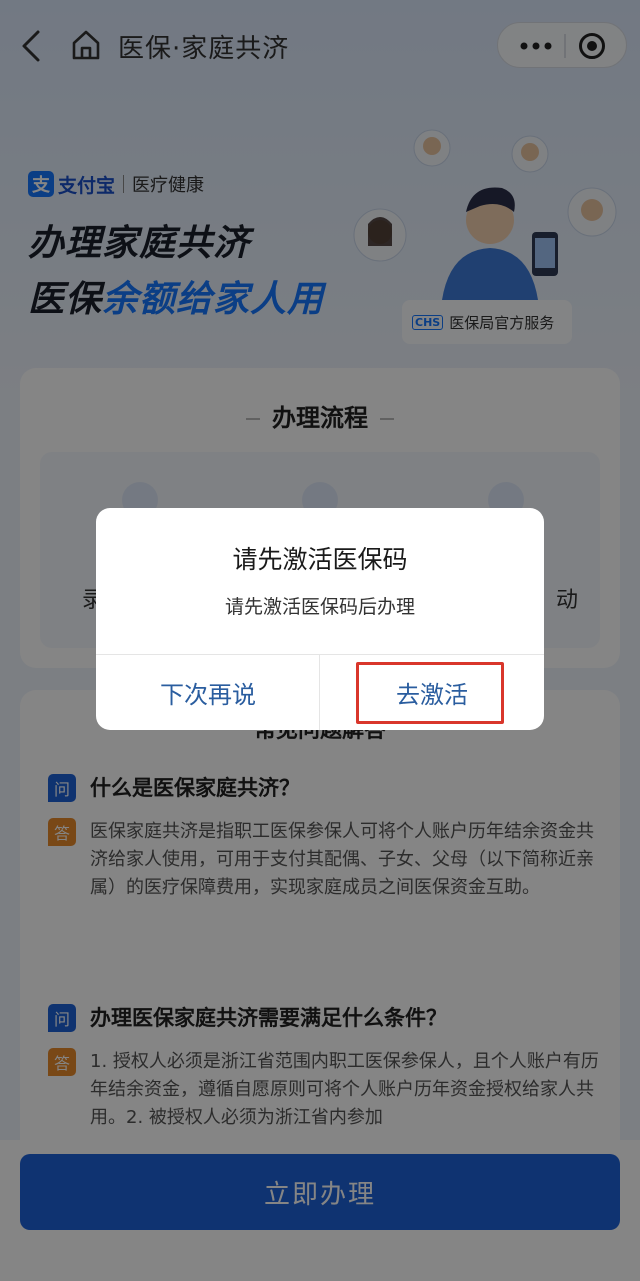 This screenshot has height=1281, width=640. Describe the element at coordinates (320, 559) in the screenshot. I see `dialog-title: 请先激活医保码` at that location.